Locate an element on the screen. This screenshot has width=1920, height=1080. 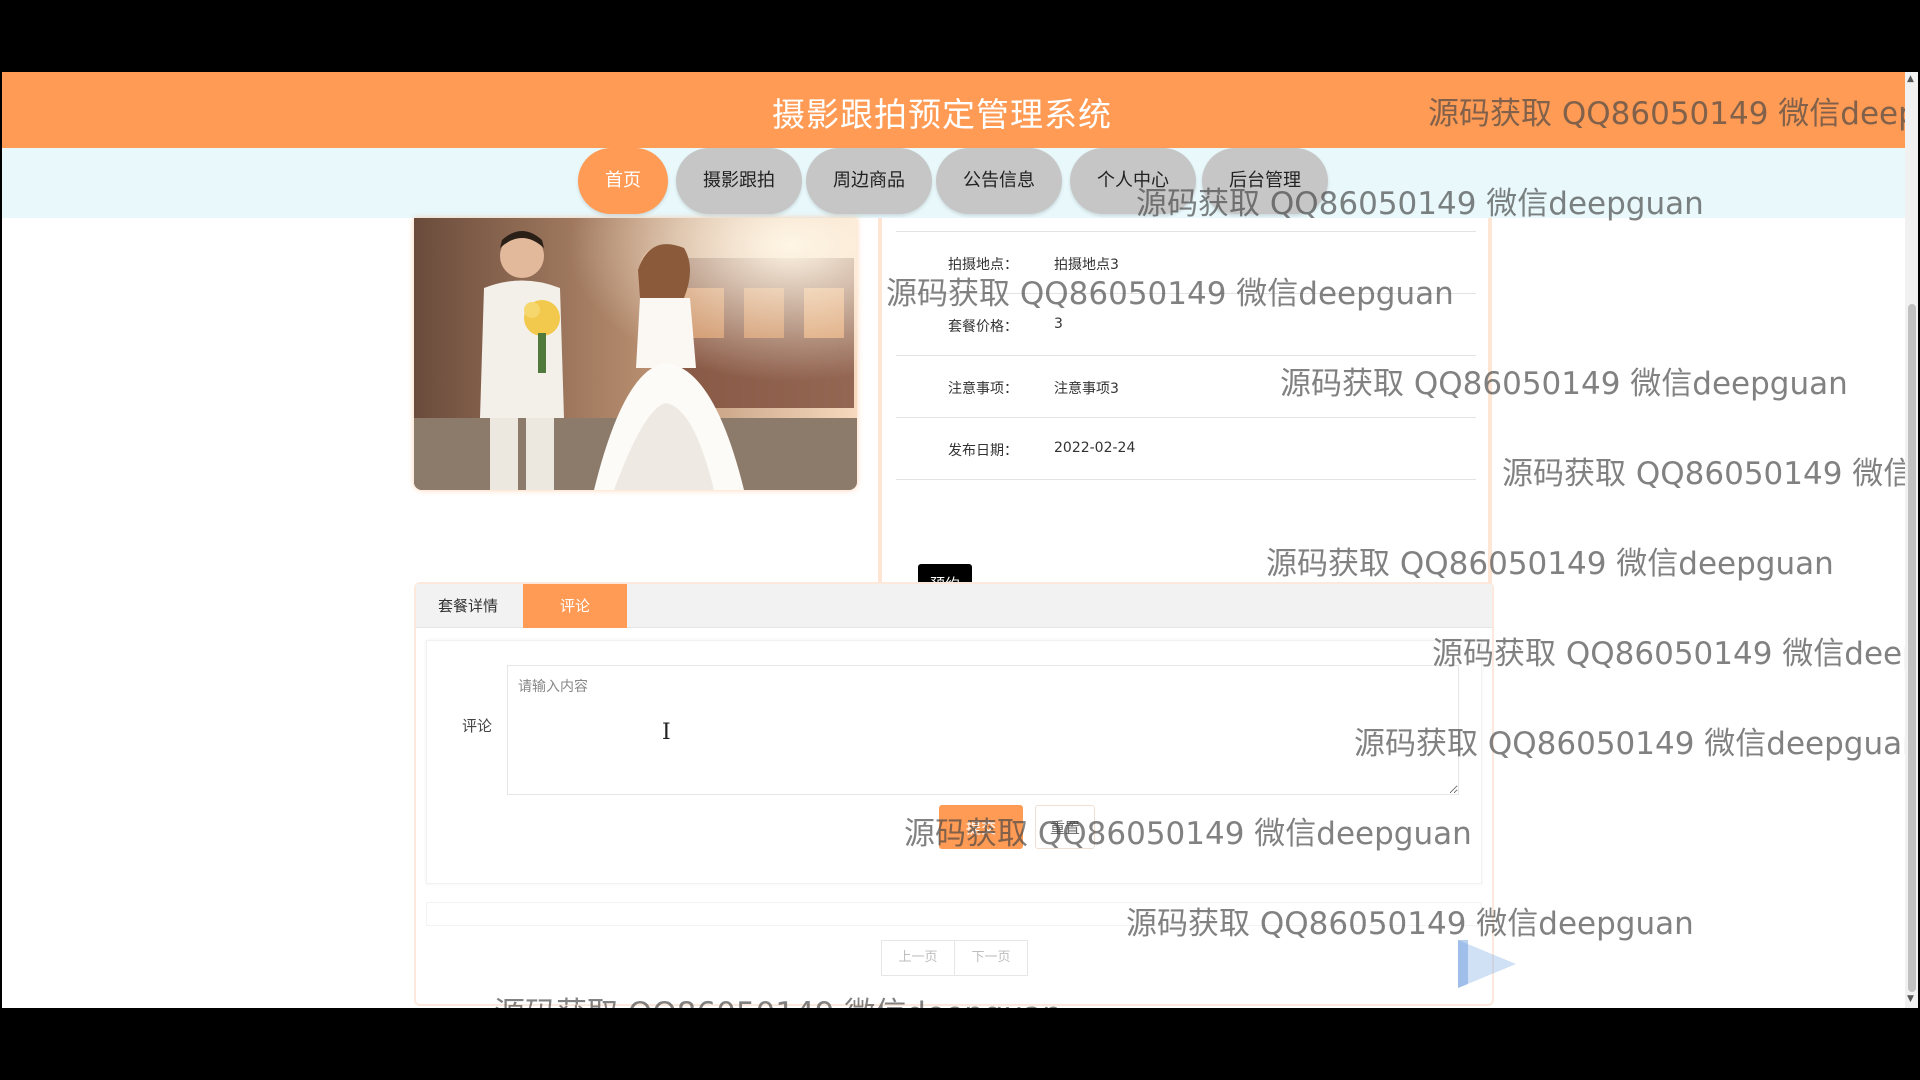
date-value: 2022-02-24 is located at coordinates (1095, 448).